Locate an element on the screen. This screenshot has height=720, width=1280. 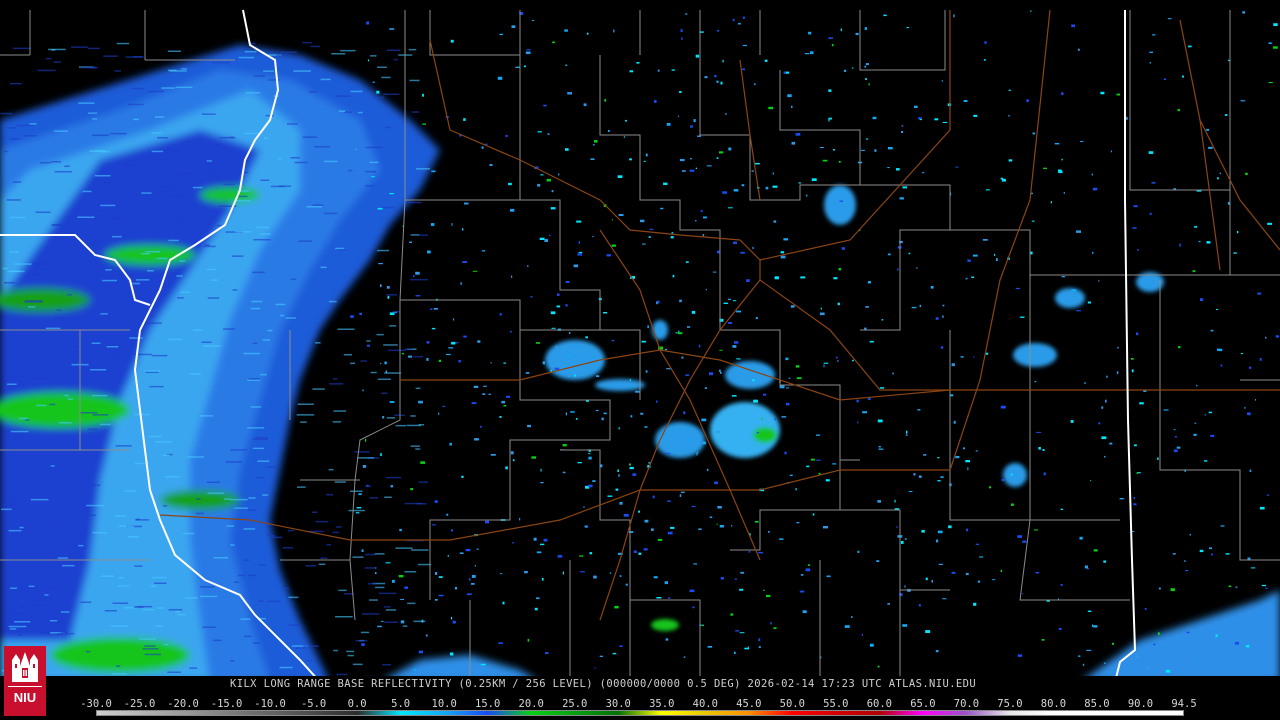
niu-logo: NIU is located at coordinates (25, 681).